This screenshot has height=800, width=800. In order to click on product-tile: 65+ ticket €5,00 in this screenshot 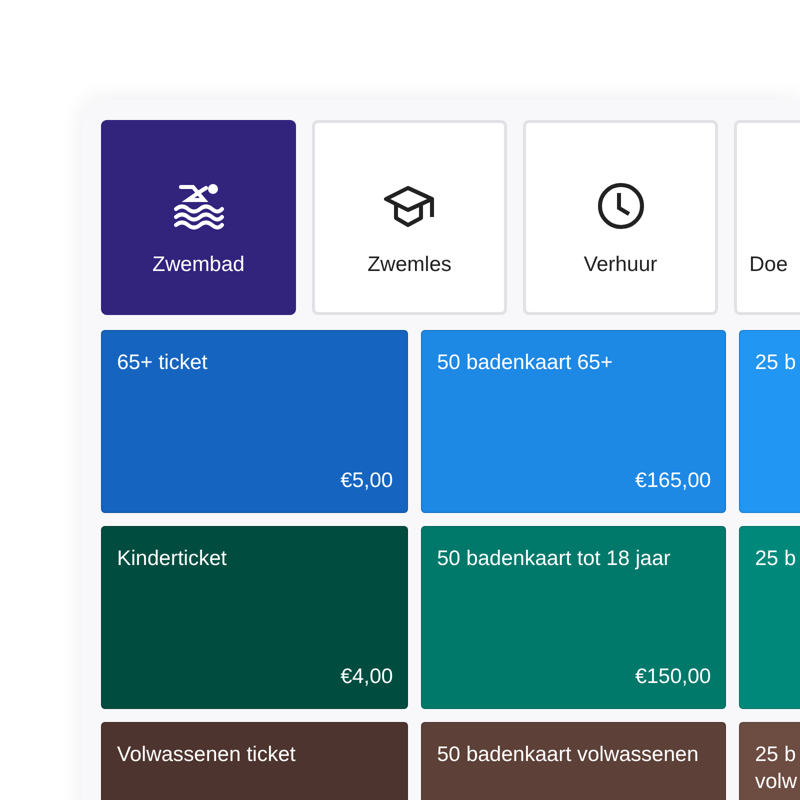, I will do `click(254, 421)`.